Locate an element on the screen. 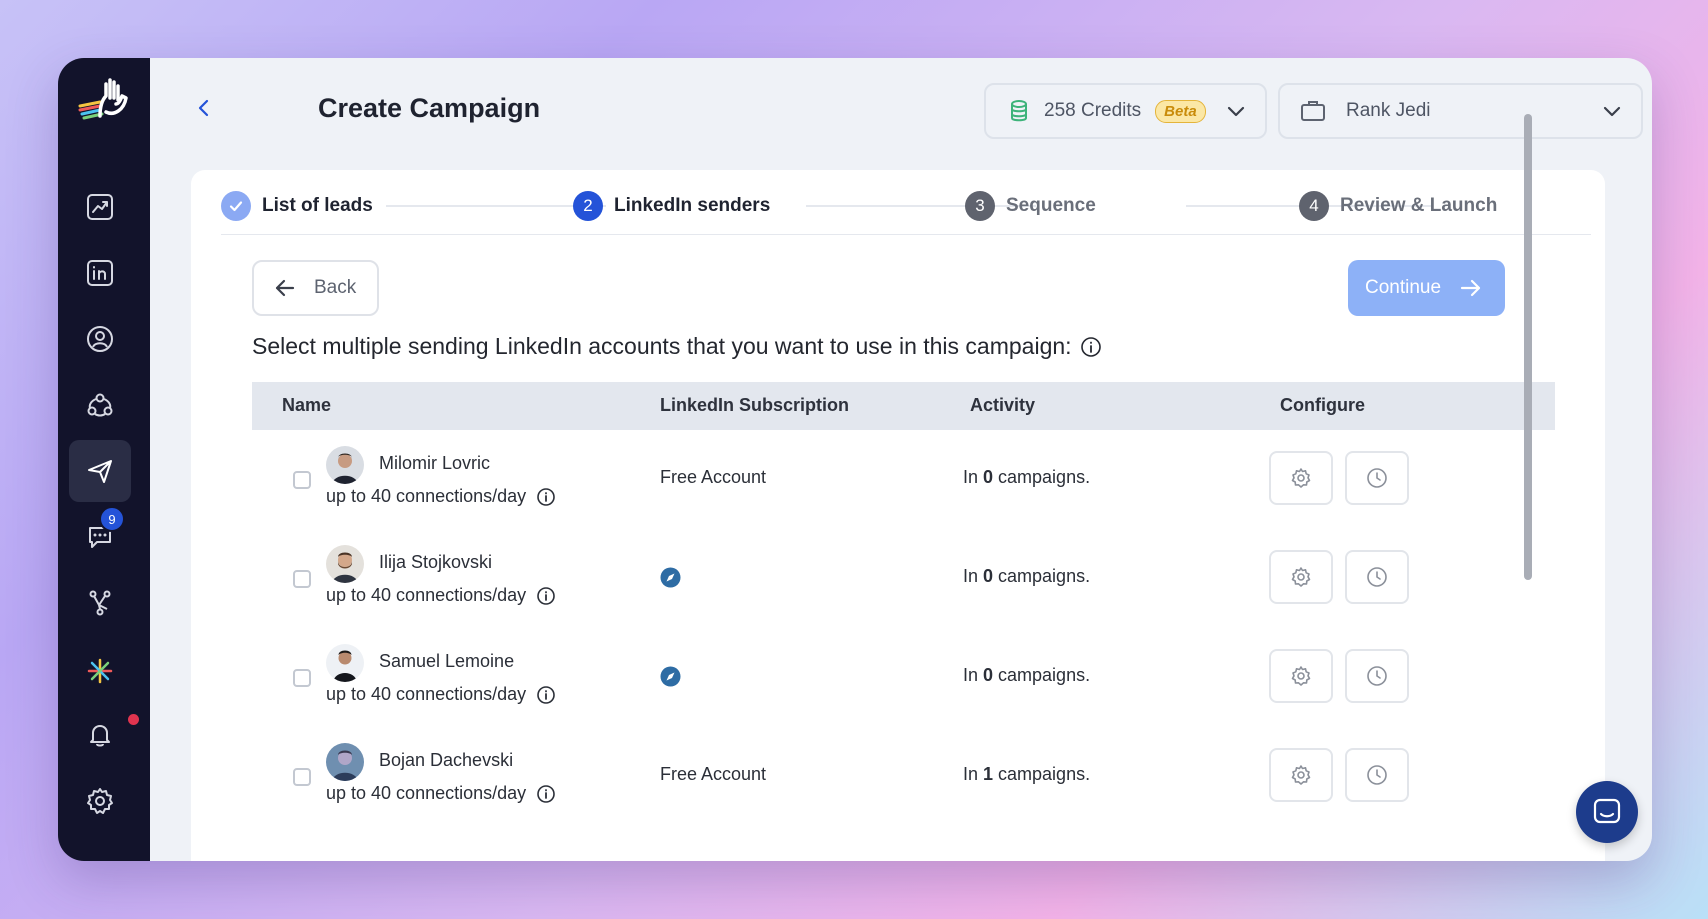 This screenshot has height=919, width=1708. database-icon is located at coordinates (1019, 111).